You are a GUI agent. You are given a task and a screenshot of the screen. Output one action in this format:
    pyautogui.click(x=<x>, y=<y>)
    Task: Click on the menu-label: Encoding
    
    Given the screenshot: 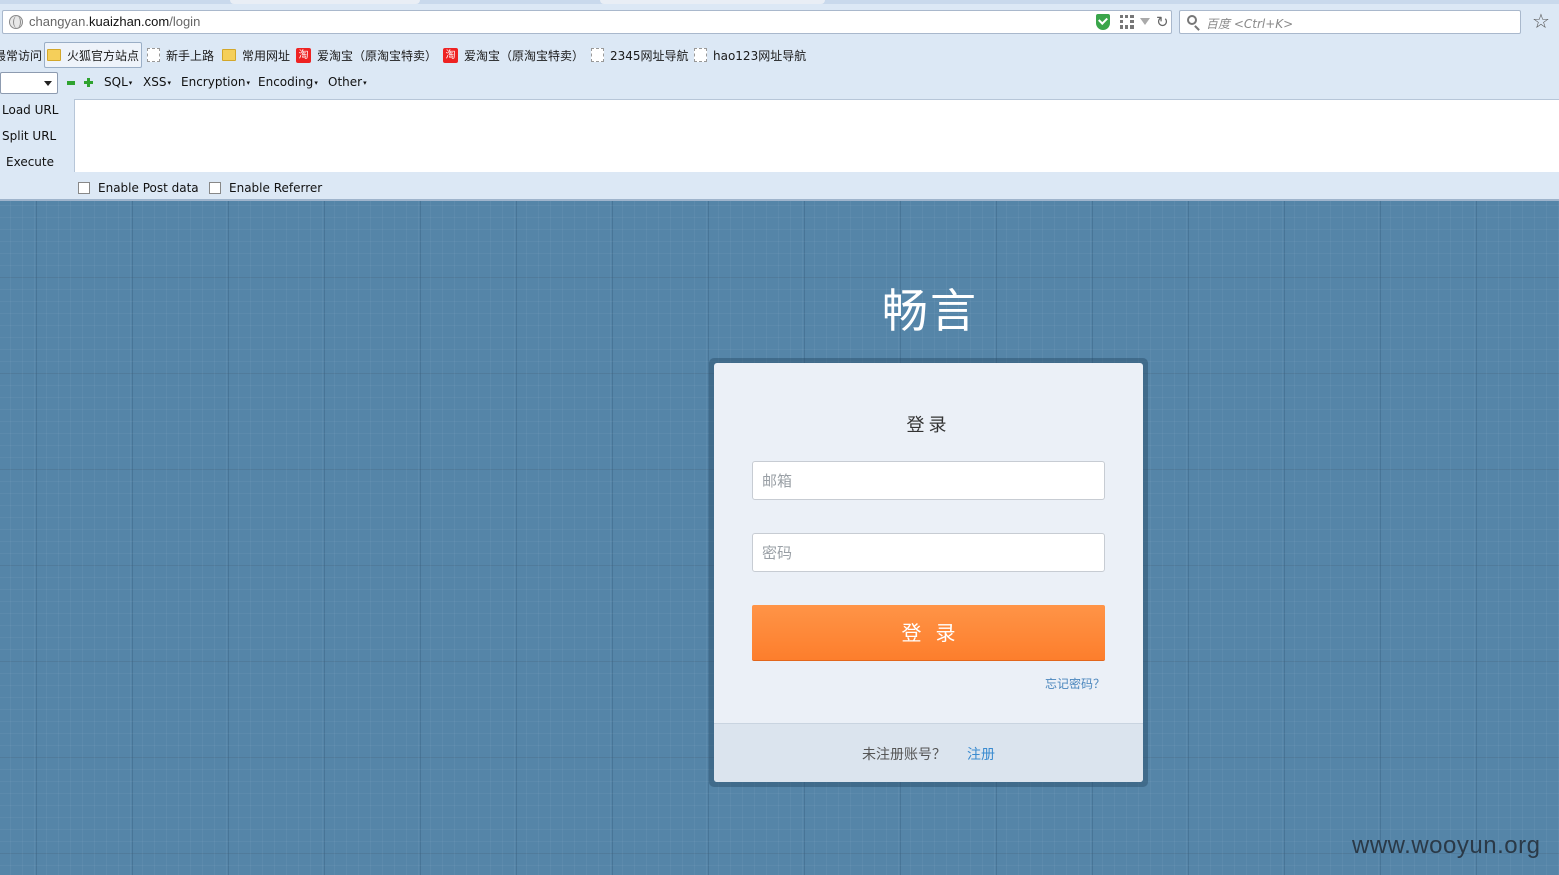 What is the action you would take?
    pyautogui.click(x=286, y=82)
    